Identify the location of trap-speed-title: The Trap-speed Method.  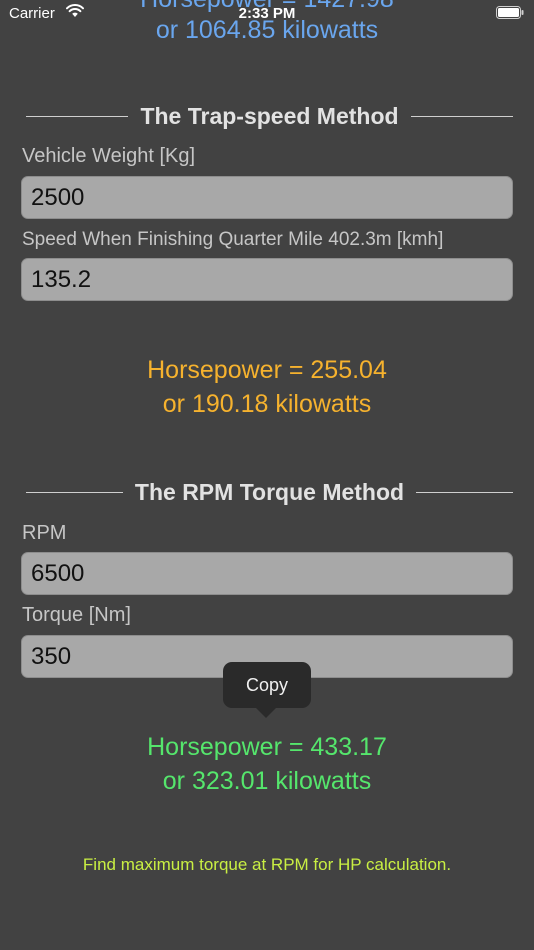
(269, 115).